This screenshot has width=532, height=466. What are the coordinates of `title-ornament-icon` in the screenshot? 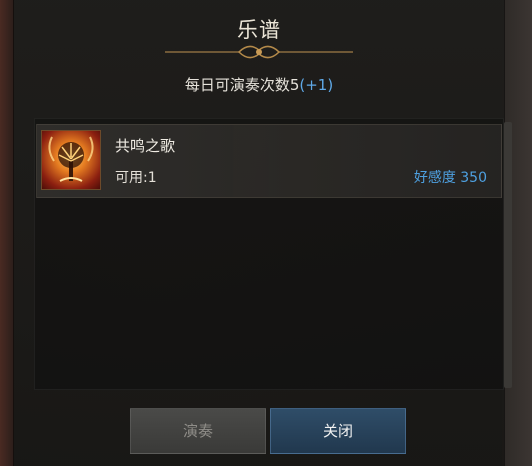 It's located at (259, 52).